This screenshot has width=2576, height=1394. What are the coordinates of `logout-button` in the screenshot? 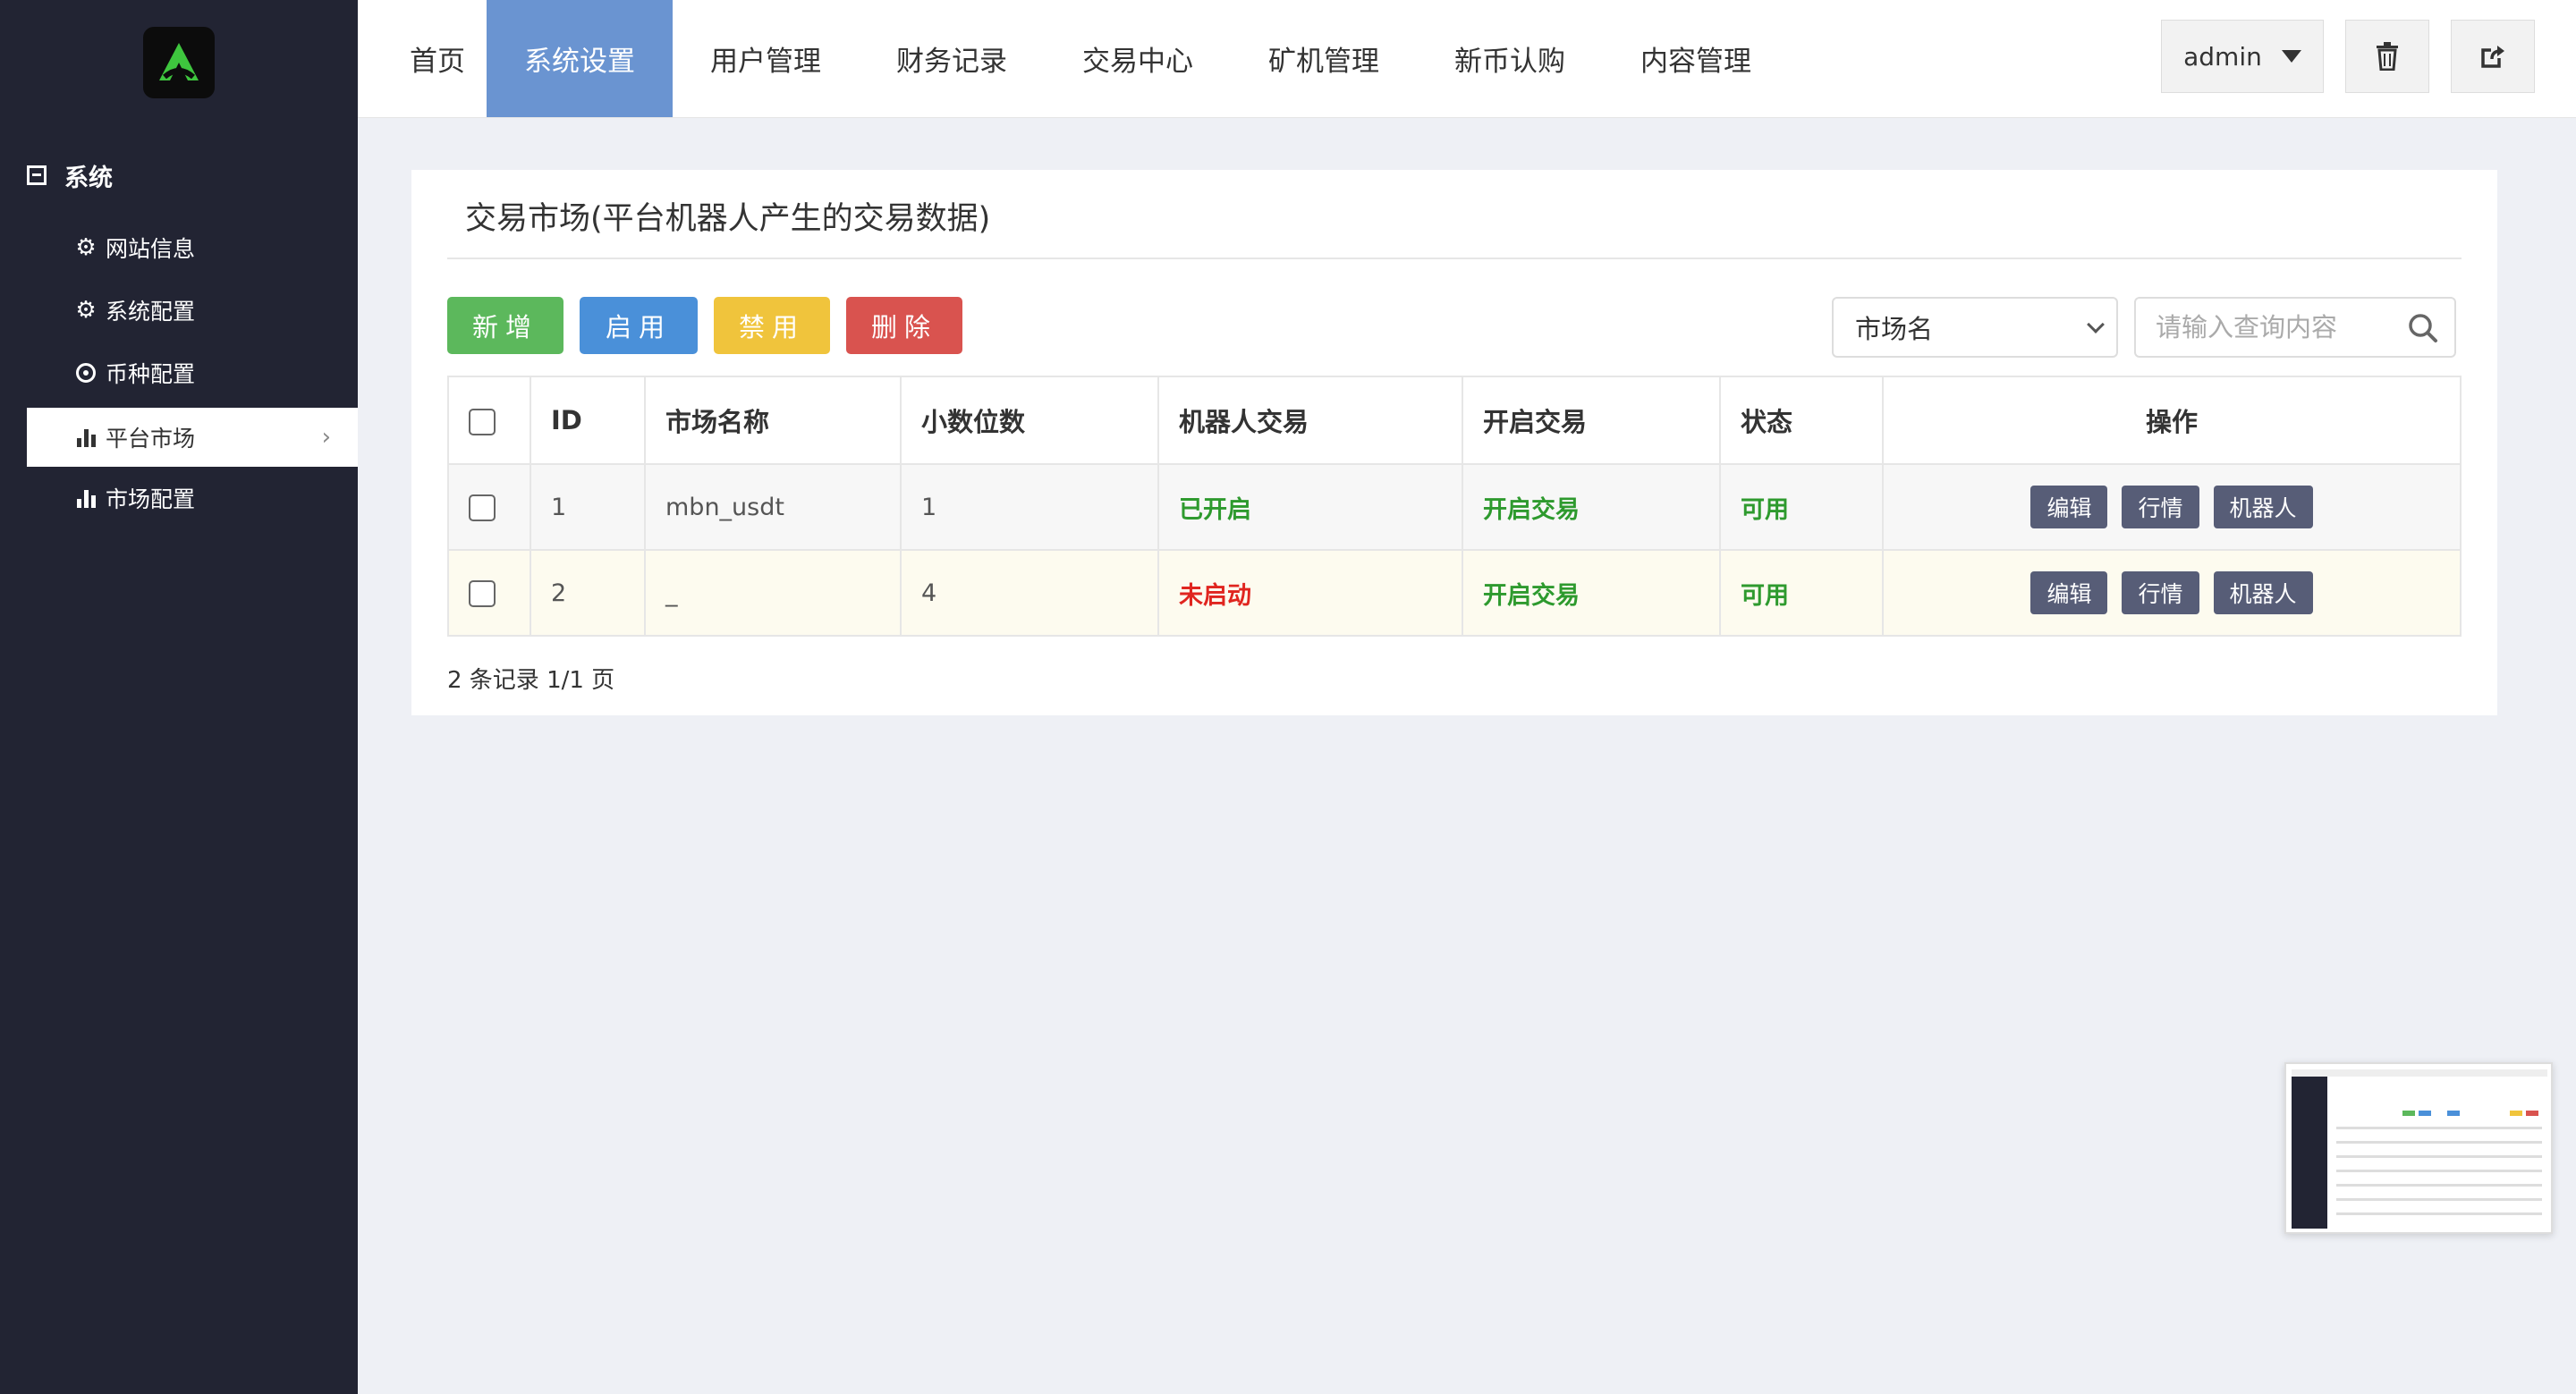 It's located at (2493, 56).